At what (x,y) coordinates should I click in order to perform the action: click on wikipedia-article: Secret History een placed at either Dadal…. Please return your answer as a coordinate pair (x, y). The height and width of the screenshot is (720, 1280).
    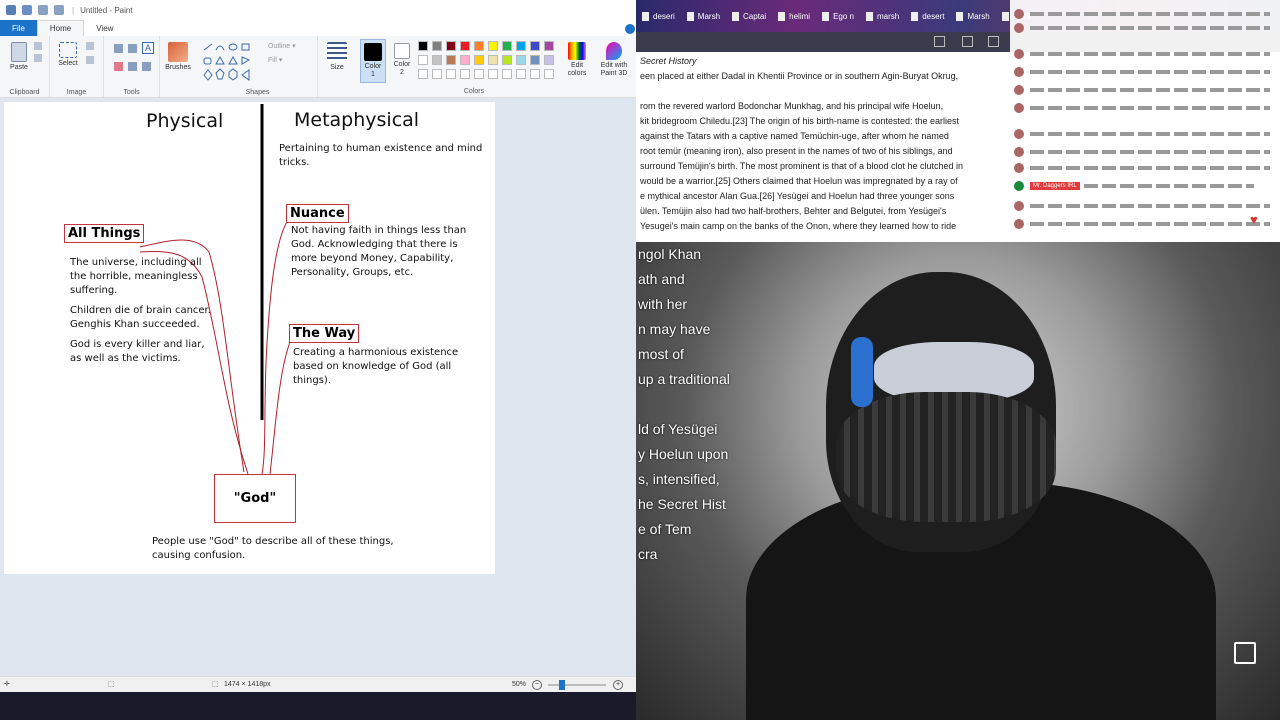
    Looking at the image, I should click on (826, 147).